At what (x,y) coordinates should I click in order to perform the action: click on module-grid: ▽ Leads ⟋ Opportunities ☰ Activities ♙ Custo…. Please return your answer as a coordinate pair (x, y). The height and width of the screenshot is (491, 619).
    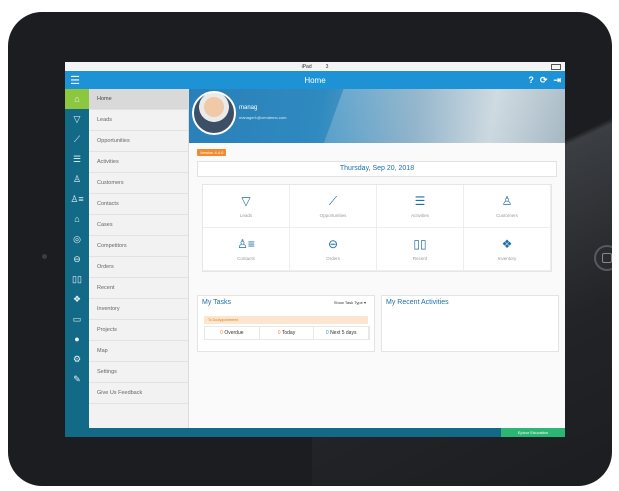
    Looking at the image, I should click on (377, 228).